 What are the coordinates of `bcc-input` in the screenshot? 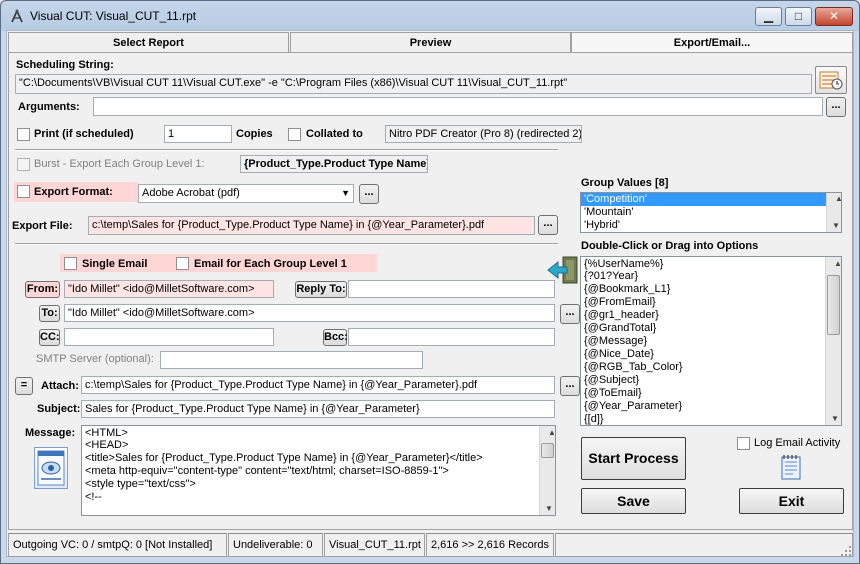 It's located at (451, 337).